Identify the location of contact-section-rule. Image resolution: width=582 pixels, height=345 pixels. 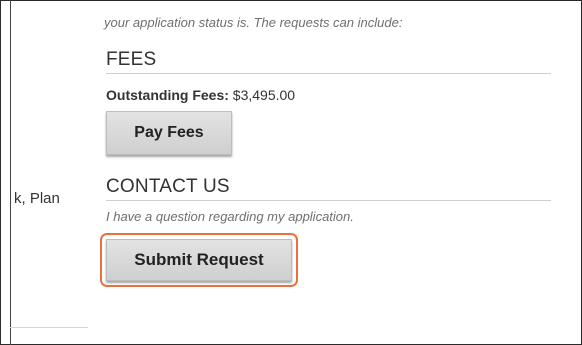
(328, 200).